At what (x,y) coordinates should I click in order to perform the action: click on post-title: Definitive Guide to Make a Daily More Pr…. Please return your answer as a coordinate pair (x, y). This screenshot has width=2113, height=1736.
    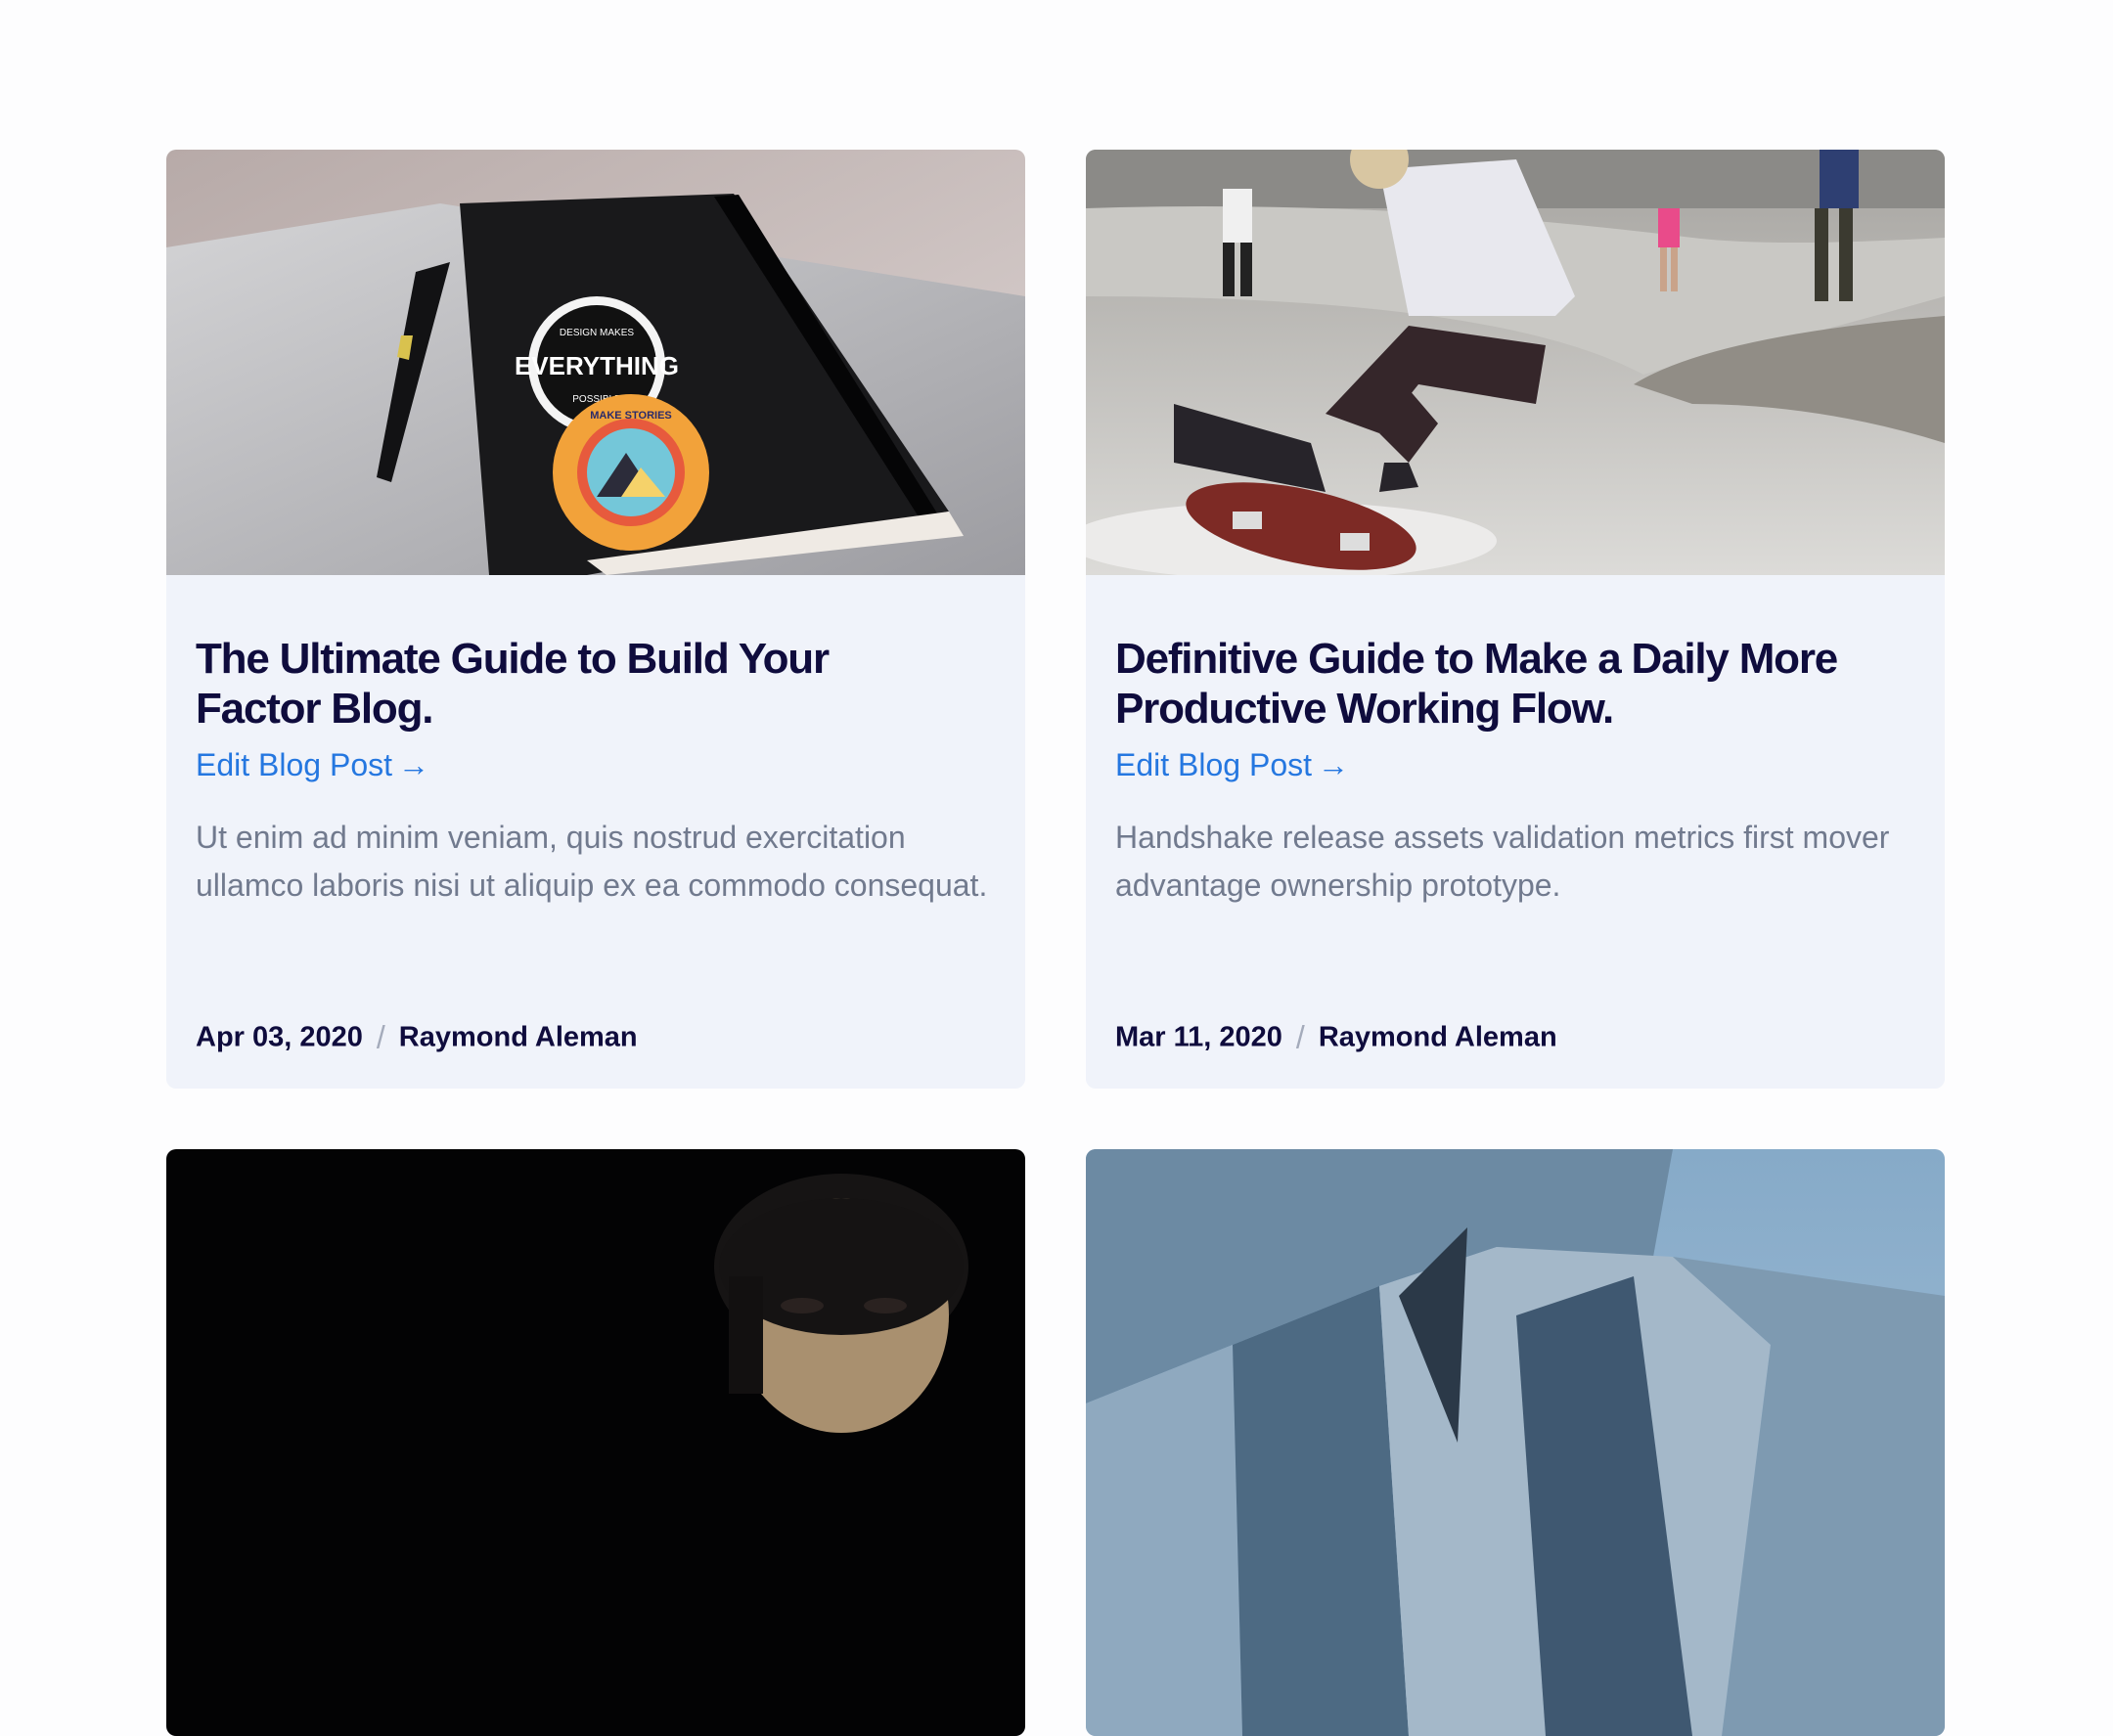
    Looking at the image, I should click on (1515, 684).